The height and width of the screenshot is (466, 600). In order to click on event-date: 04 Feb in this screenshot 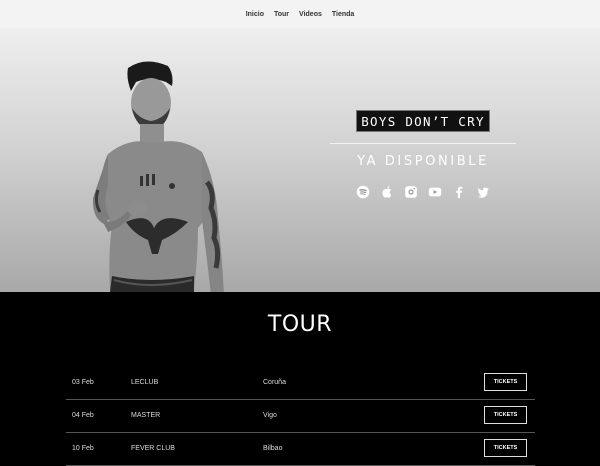, I will do `click(83, 415)`.